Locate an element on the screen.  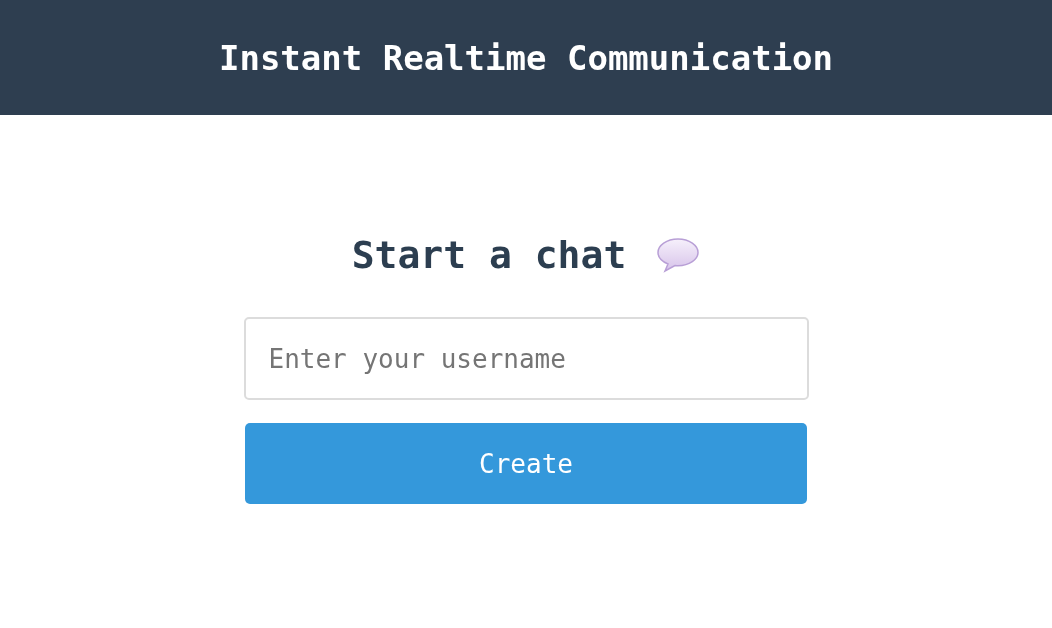
speech-bubble-icon is located at coordinates (678, 255).